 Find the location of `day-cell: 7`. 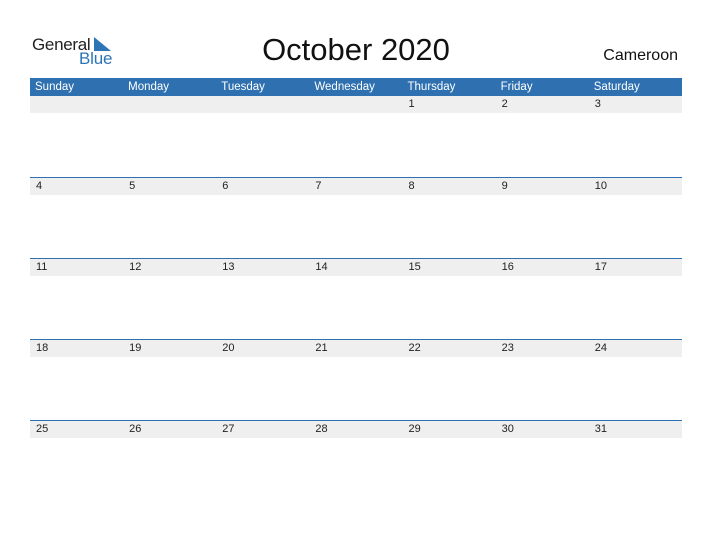

day-cell: 7 is located at coordinates (318, 186).